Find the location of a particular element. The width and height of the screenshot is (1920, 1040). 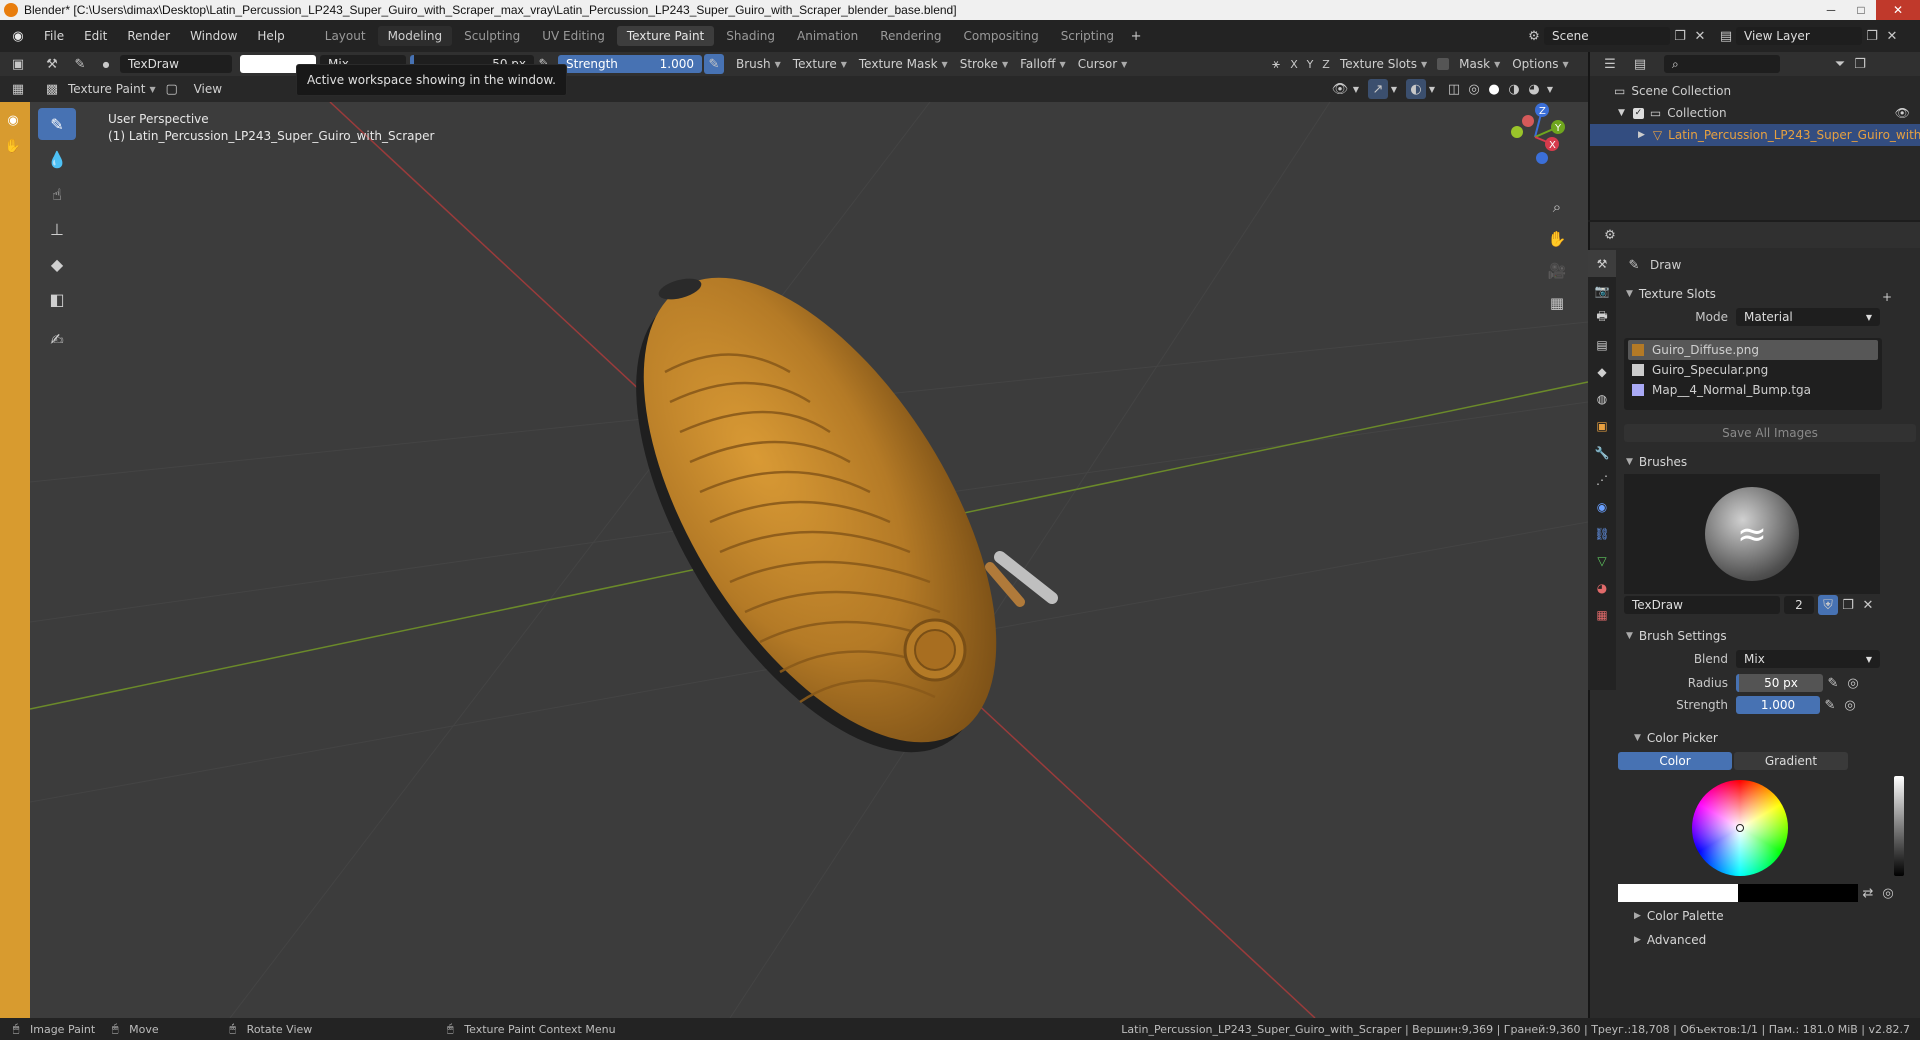

add-workspace-icon: + is located at coordinates (1136, 36).